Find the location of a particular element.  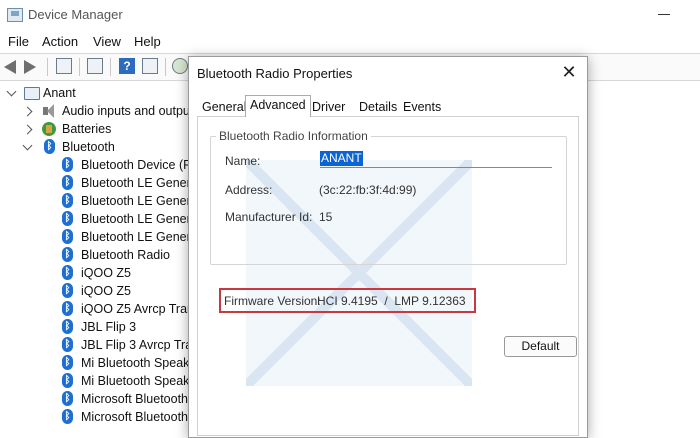

manufacturer-id-label: Manufacturer Id: is located at coordinates (269, 217).